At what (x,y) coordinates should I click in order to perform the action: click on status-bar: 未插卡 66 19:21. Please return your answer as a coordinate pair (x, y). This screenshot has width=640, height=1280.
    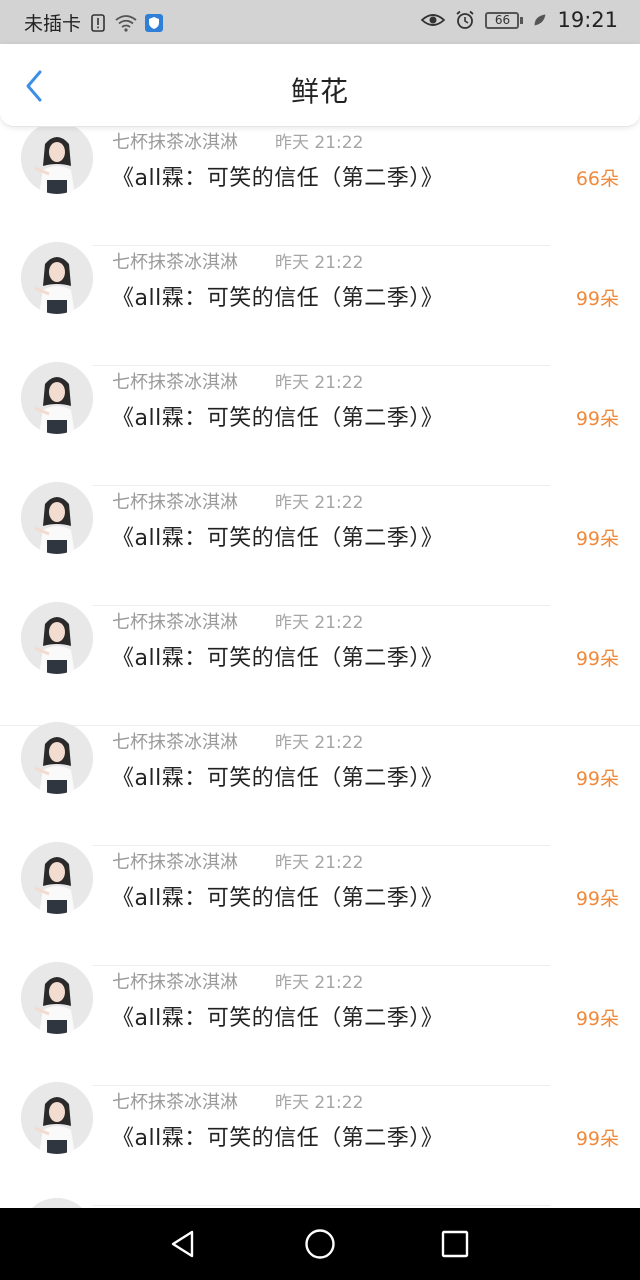
    Looking at the image, I should click on (320, 22).